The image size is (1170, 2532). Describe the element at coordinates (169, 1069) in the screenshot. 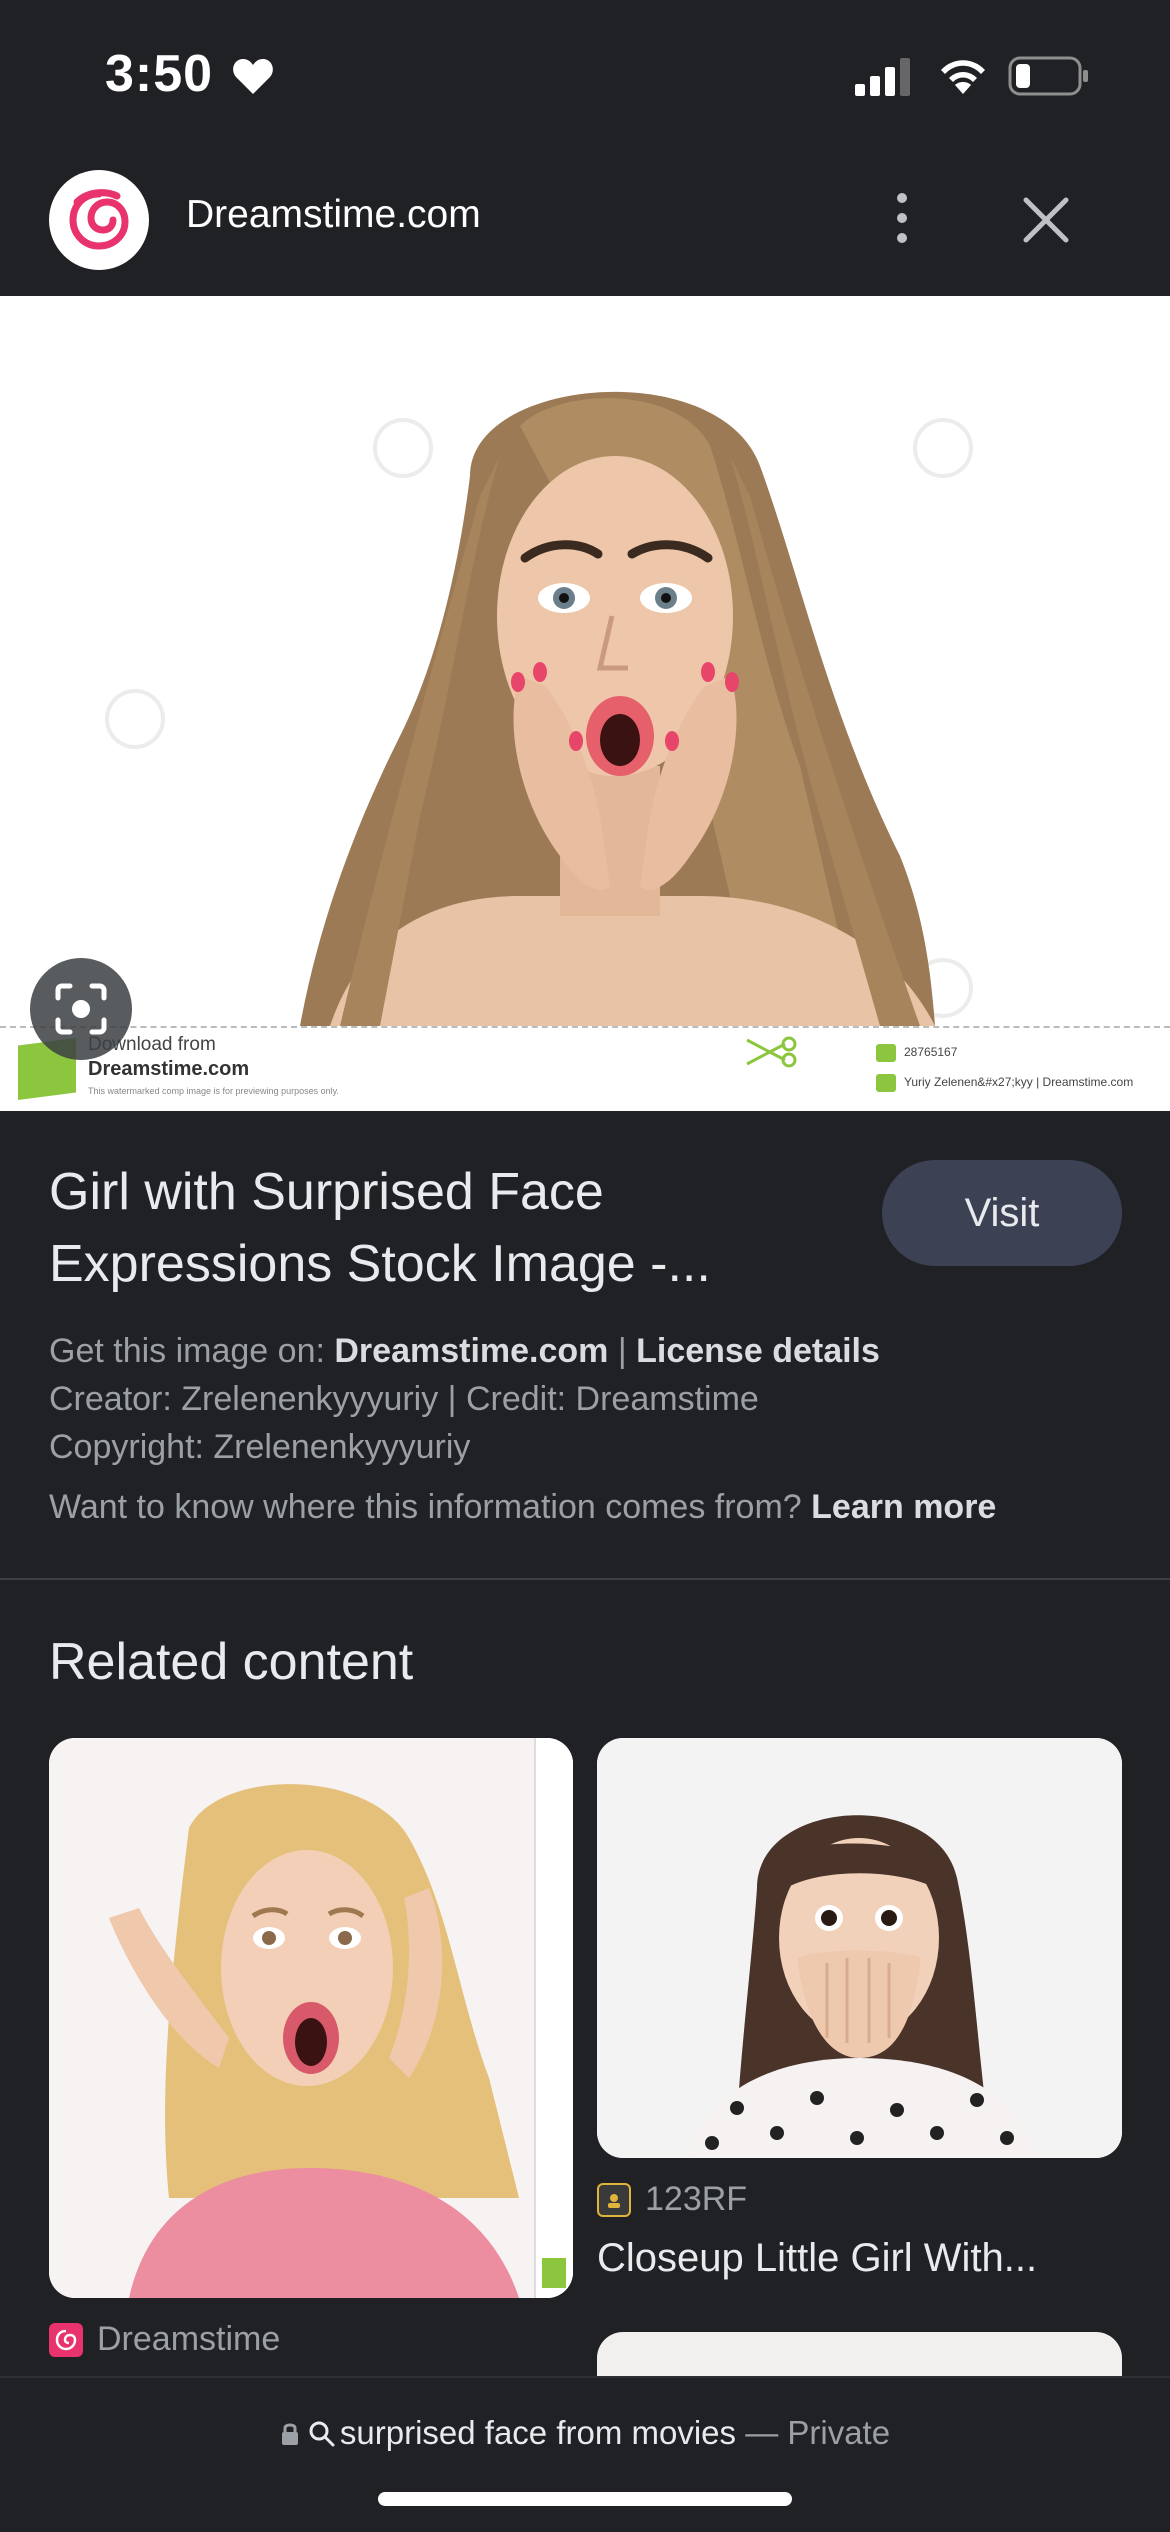

I see `watermark-site-text: Dreamstime.com` at that location.